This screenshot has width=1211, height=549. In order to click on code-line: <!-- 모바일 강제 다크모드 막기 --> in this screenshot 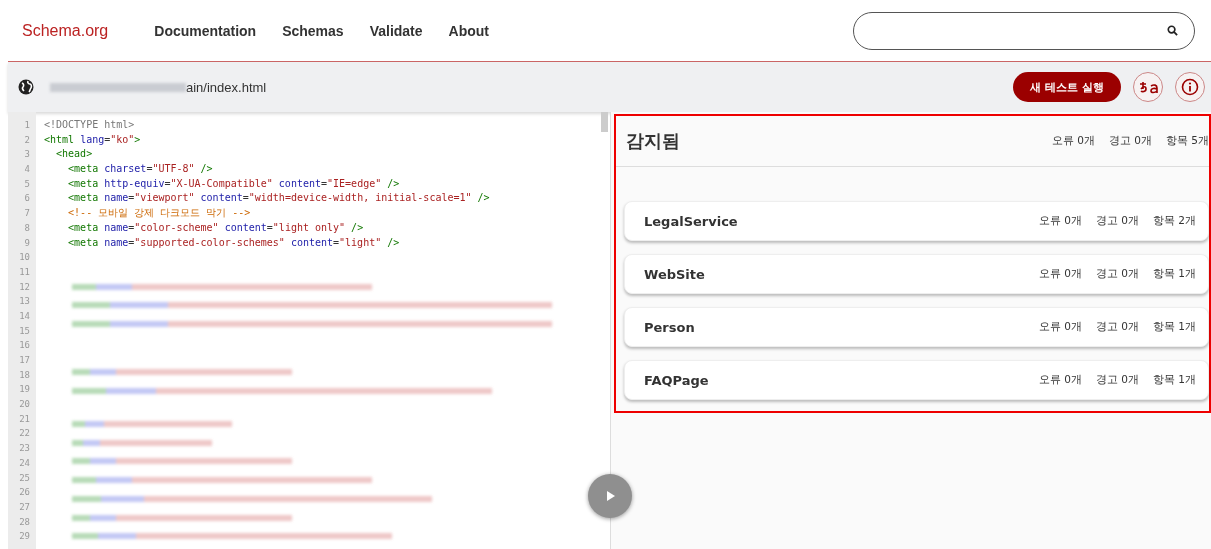, I will do `click(159, 213)`.